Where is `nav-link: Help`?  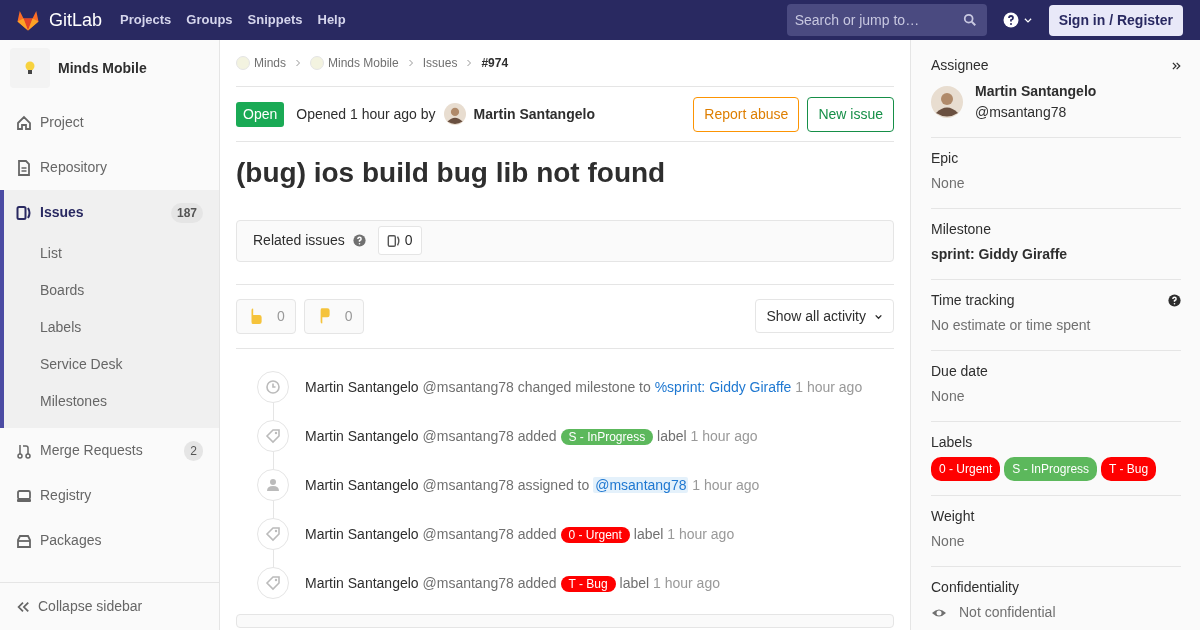 nav-link: Help is located at coordinates (331, 20).